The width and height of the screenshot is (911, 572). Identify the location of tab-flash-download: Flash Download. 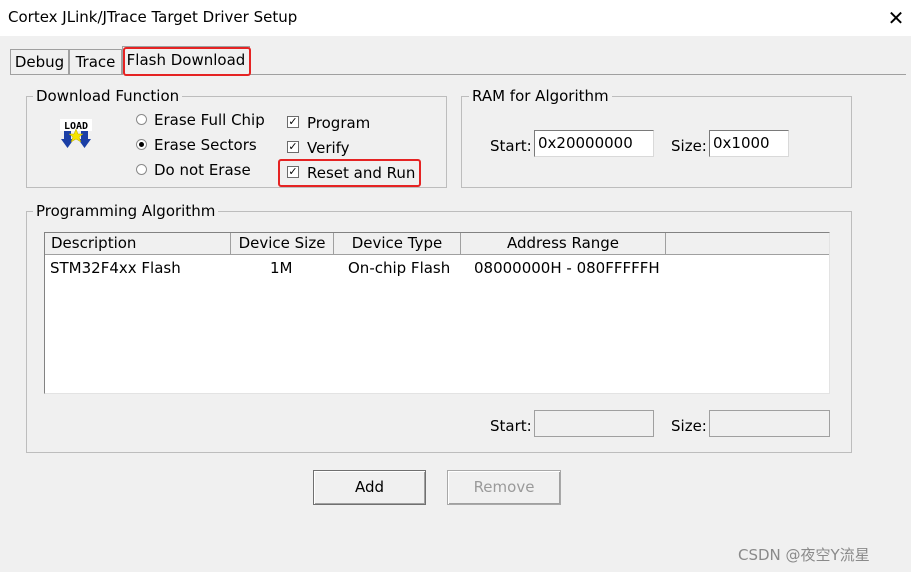
(186, 60).